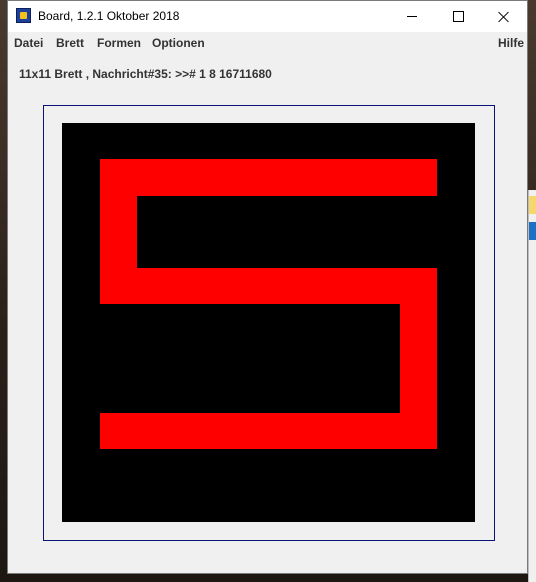  What do you see at coordinates (178, 43) in the screenshot?
I see `menu-optionen: Optionen` at bounding box center [178, 43].